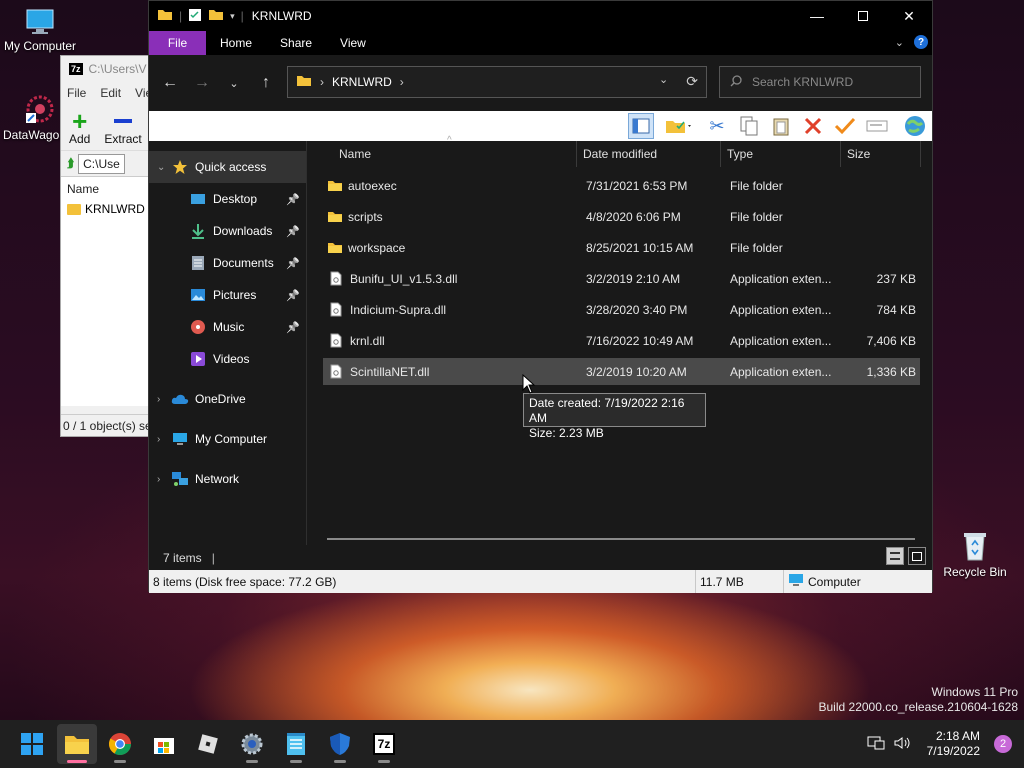  I want to click on search-box: Search KRNLWRD, so click(820, 82).